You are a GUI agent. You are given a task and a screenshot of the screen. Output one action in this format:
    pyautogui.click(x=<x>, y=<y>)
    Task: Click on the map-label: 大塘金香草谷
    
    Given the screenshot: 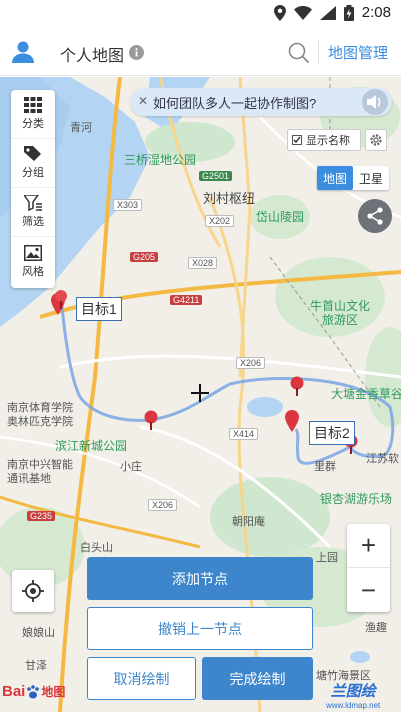 What is the action you would take?
    pyautogui.click(x=366, y=394)
    